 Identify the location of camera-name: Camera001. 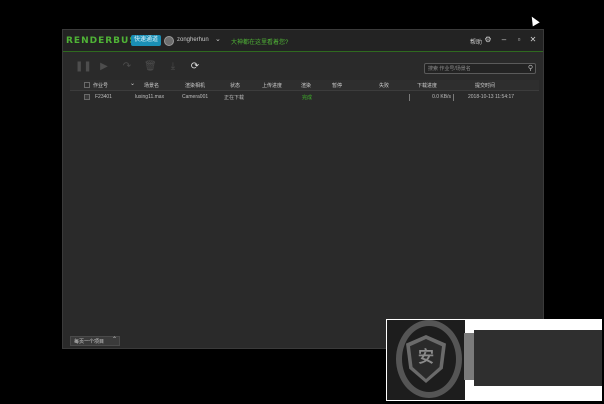
(195, 97).